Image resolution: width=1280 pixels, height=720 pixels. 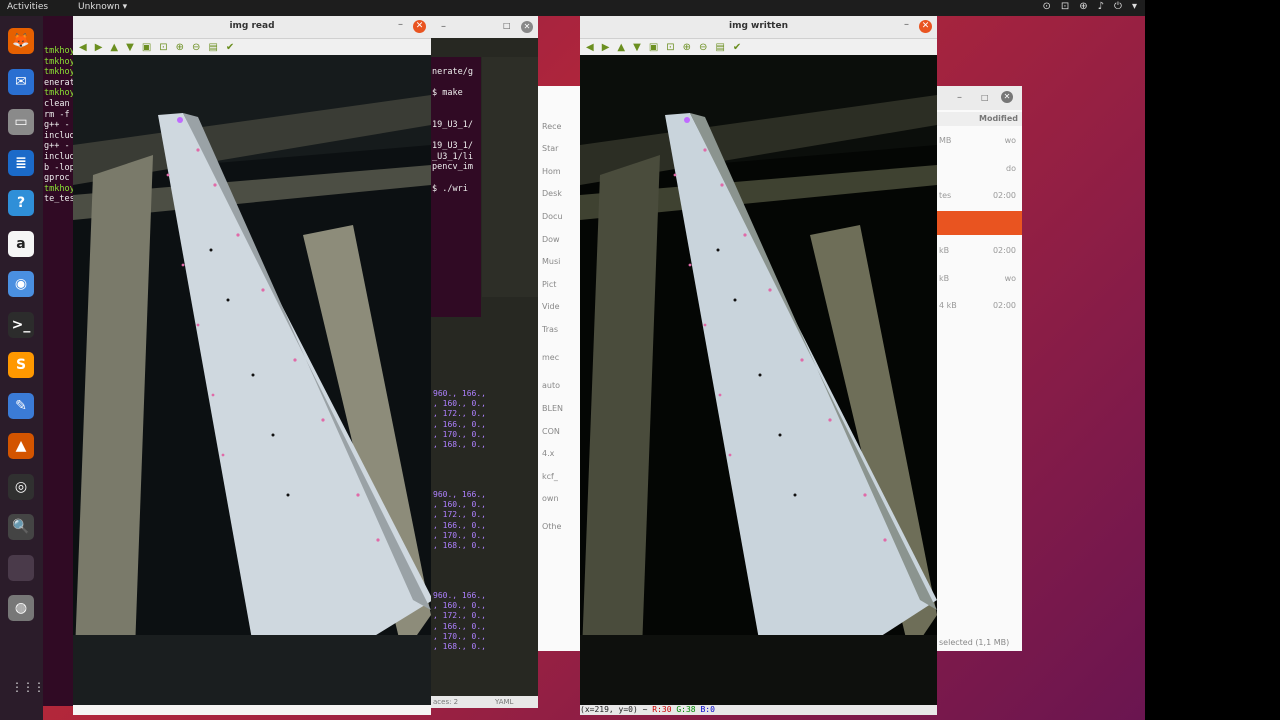 What do you see at coordinates (550, 498) in the screenshot?
I see `sidebar-place: own` at bounding box center [550, 498].